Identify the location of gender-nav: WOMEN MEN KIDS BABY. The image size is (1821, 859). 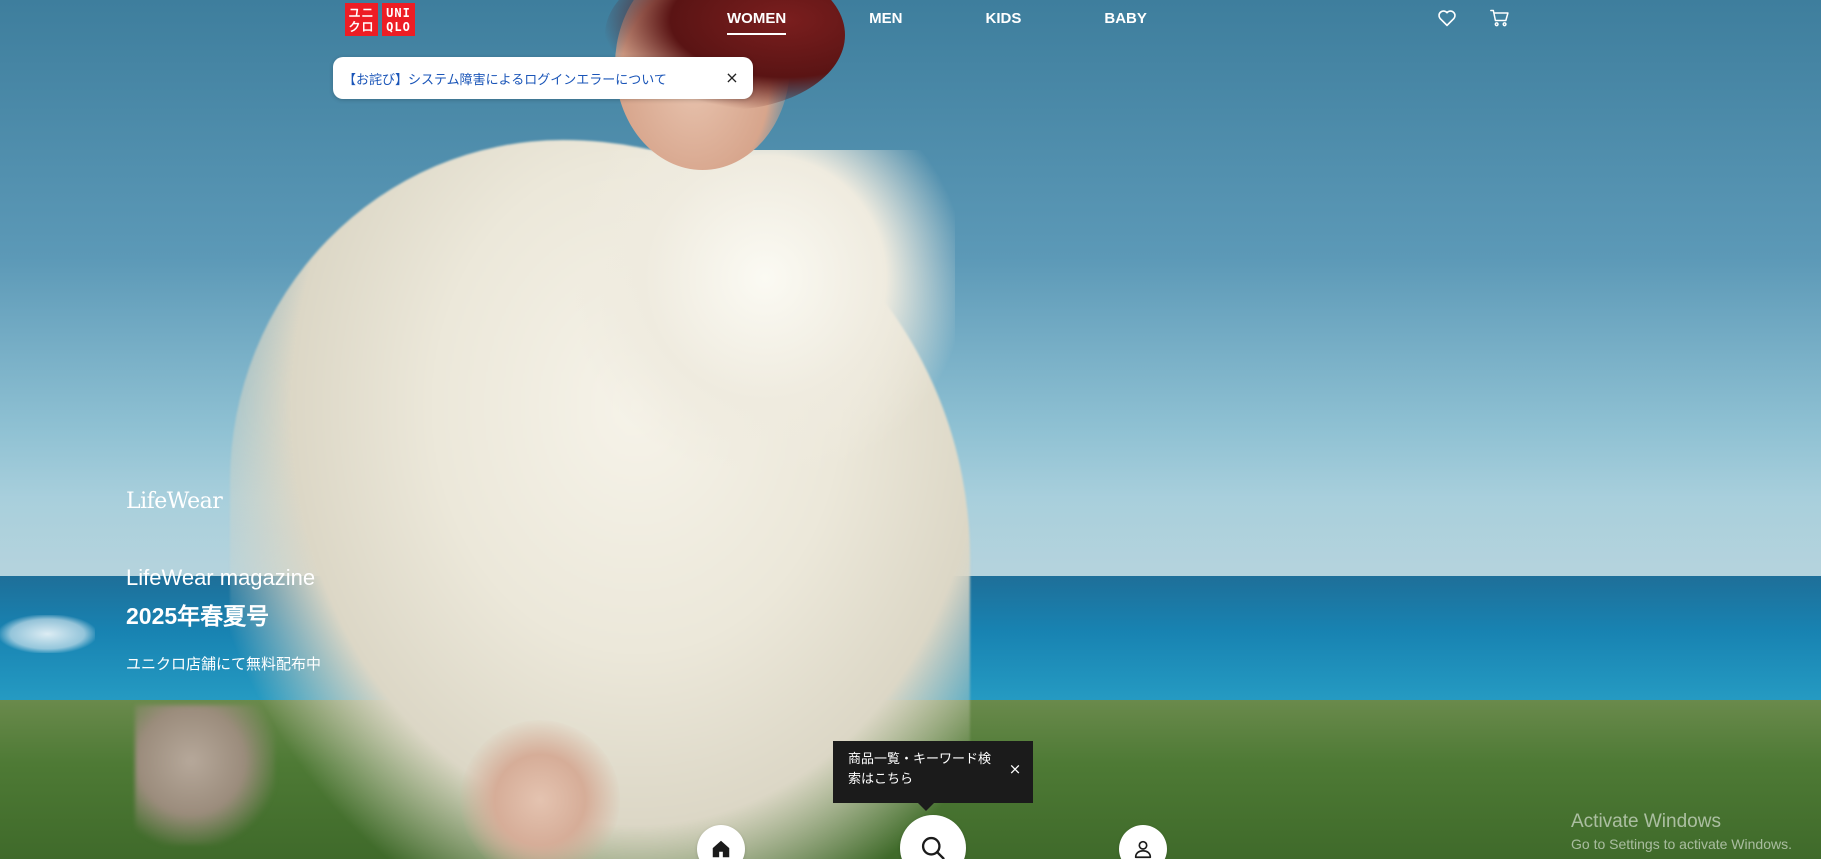
(937, 22).